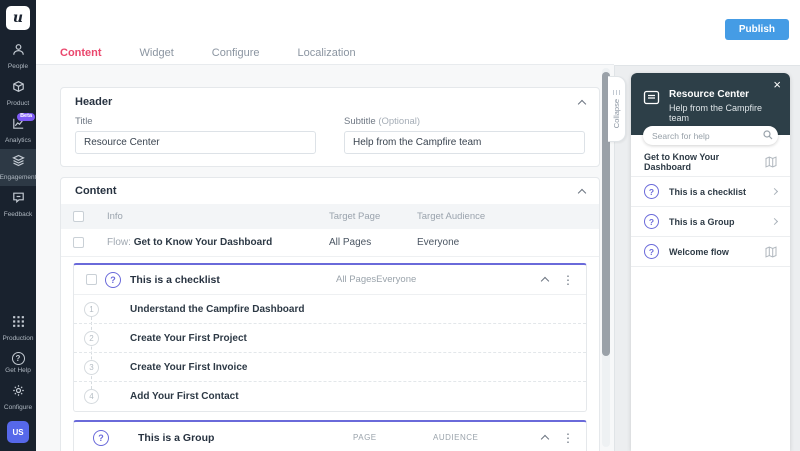 This screenshot has width=800, height=451. Describe the element at coordinates (710, 252) in the screenshot. I see `preview-item-welcome-flow: Welcome flow` at that location.